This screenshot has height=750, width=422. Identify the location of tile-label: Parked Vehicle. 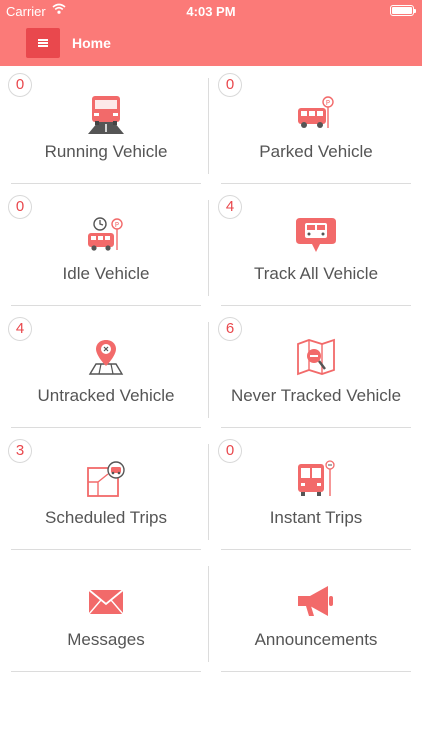
(316, 151).